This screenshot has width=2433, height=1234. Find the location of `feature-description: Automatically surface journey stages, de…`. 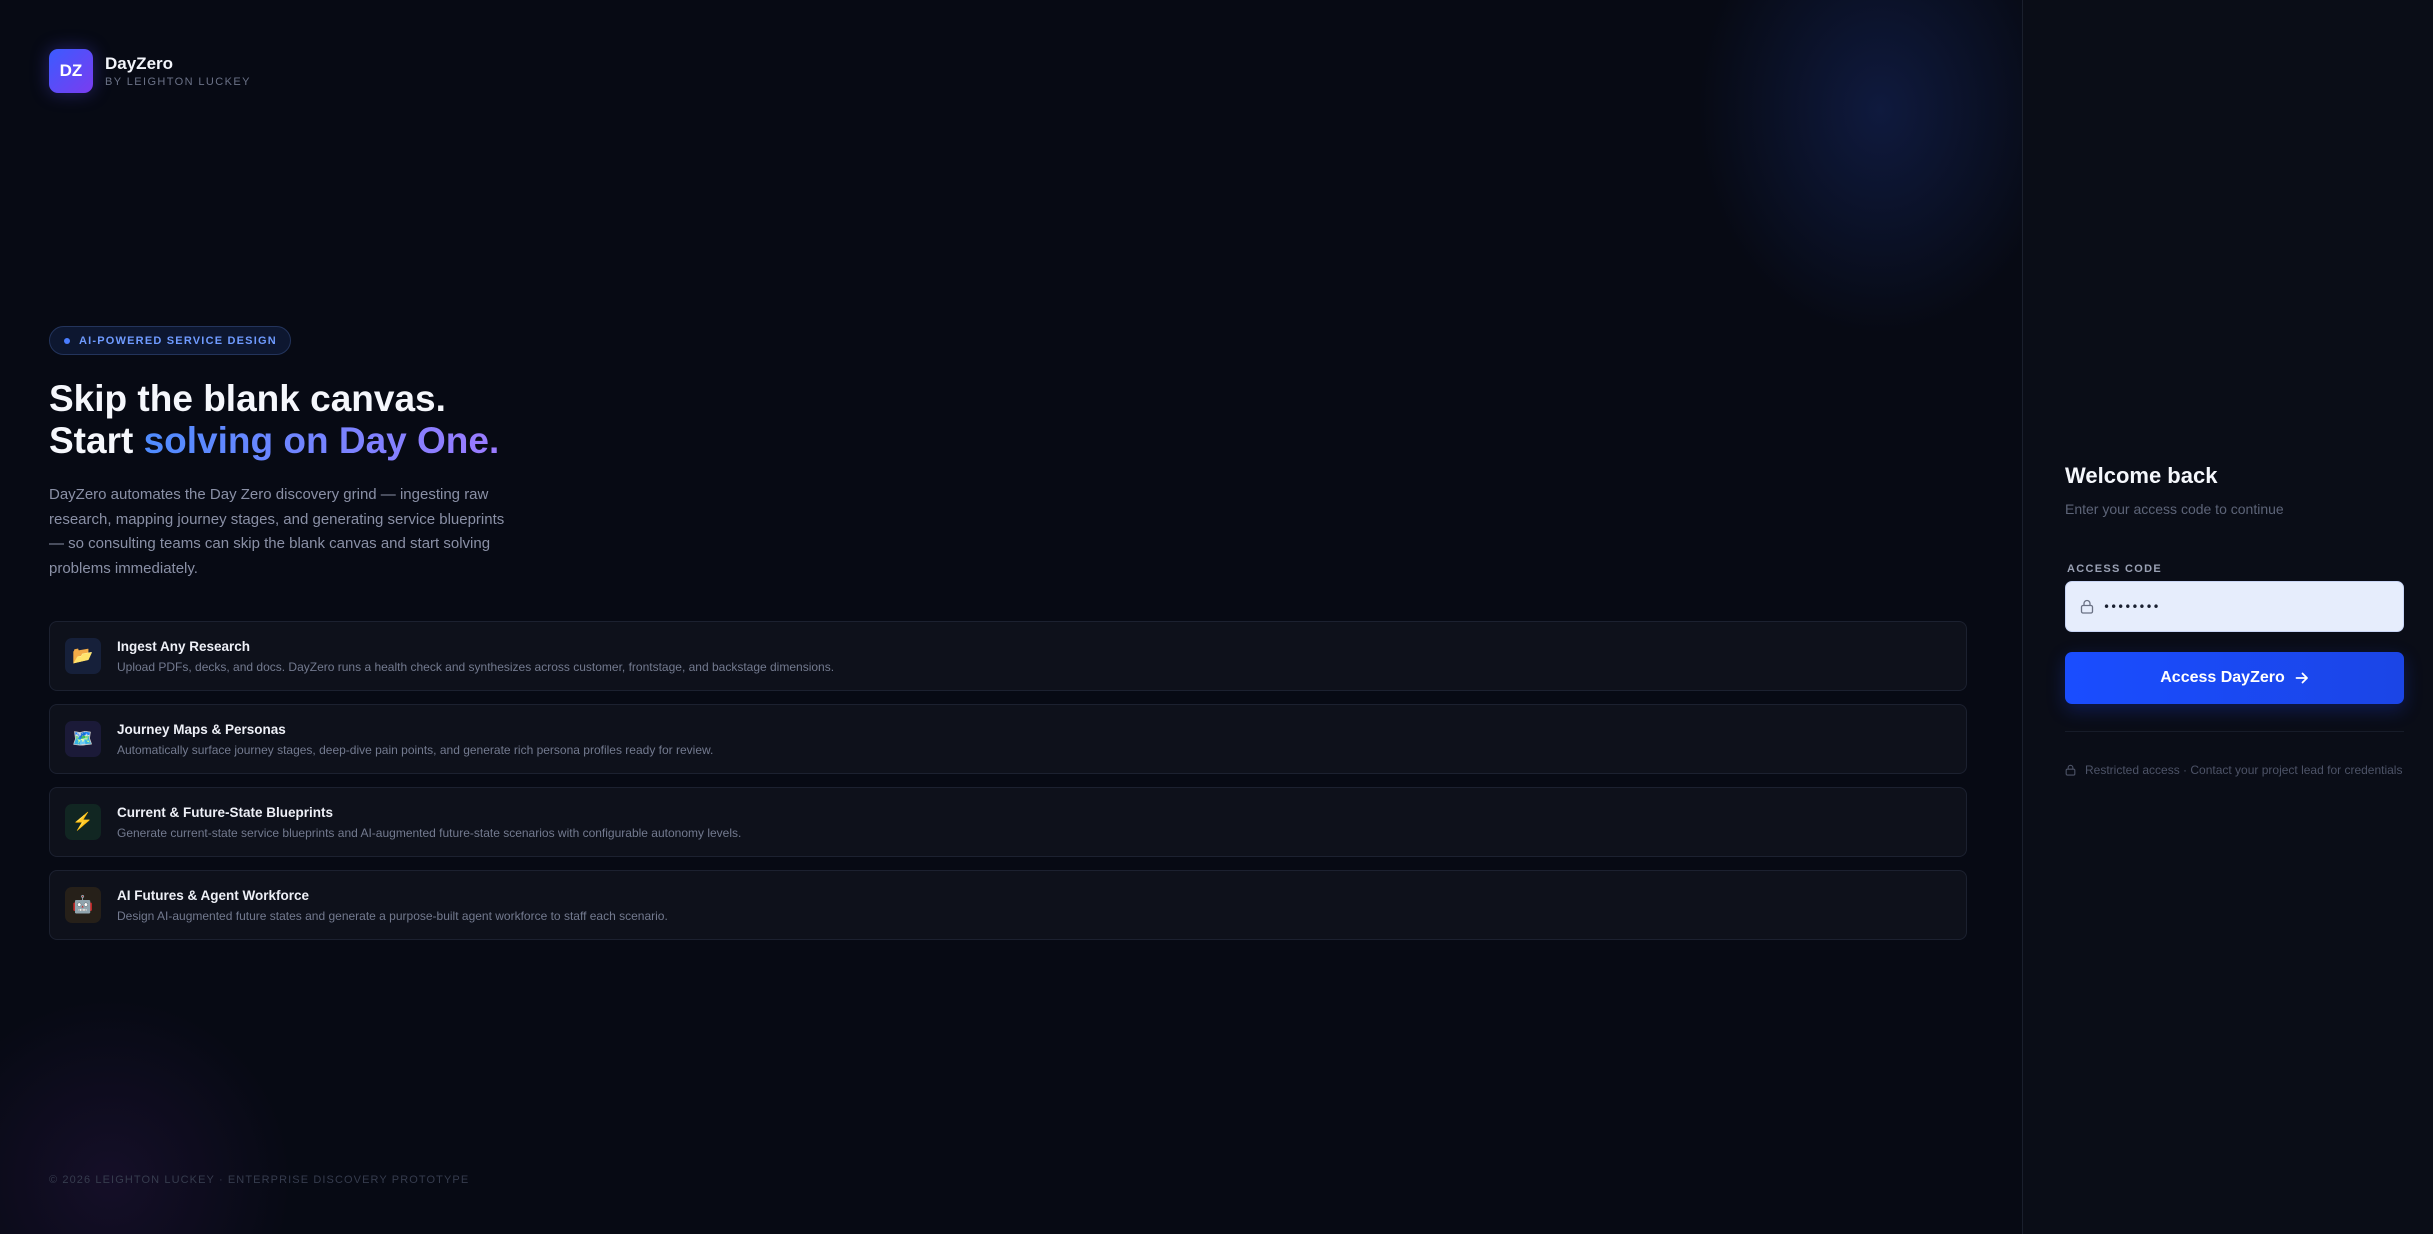

feature-description: Automatically surface journey stages, de… is located at coordinates (415, 749).